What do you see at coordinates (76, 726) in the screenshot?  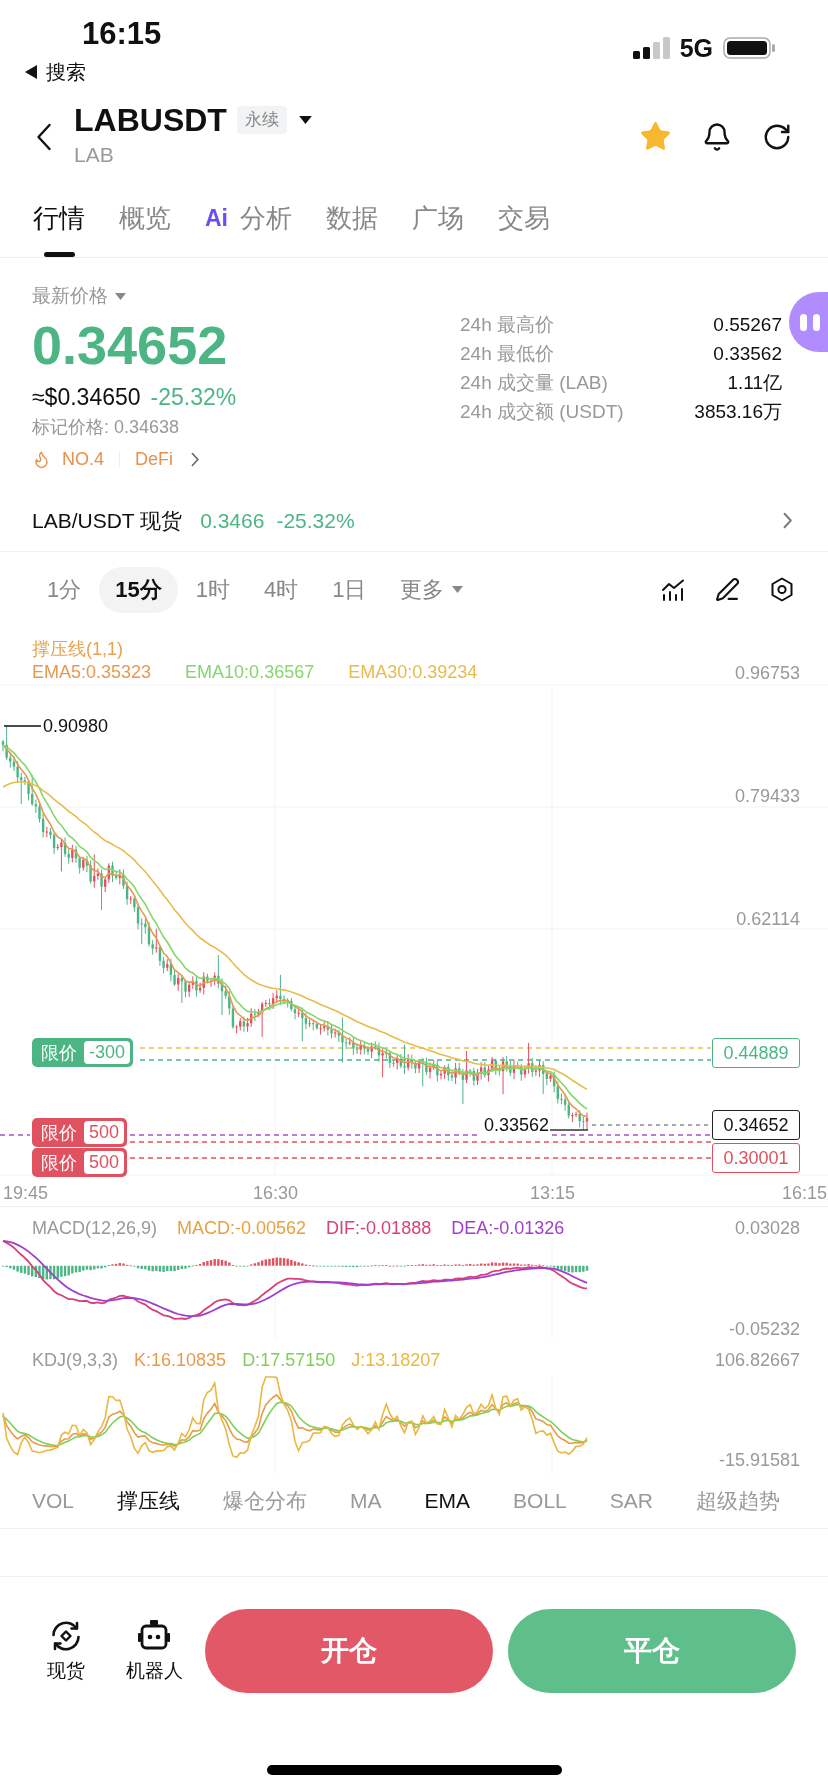 I see `high-price-label: 0.90980` at bounding box center [76, 726].